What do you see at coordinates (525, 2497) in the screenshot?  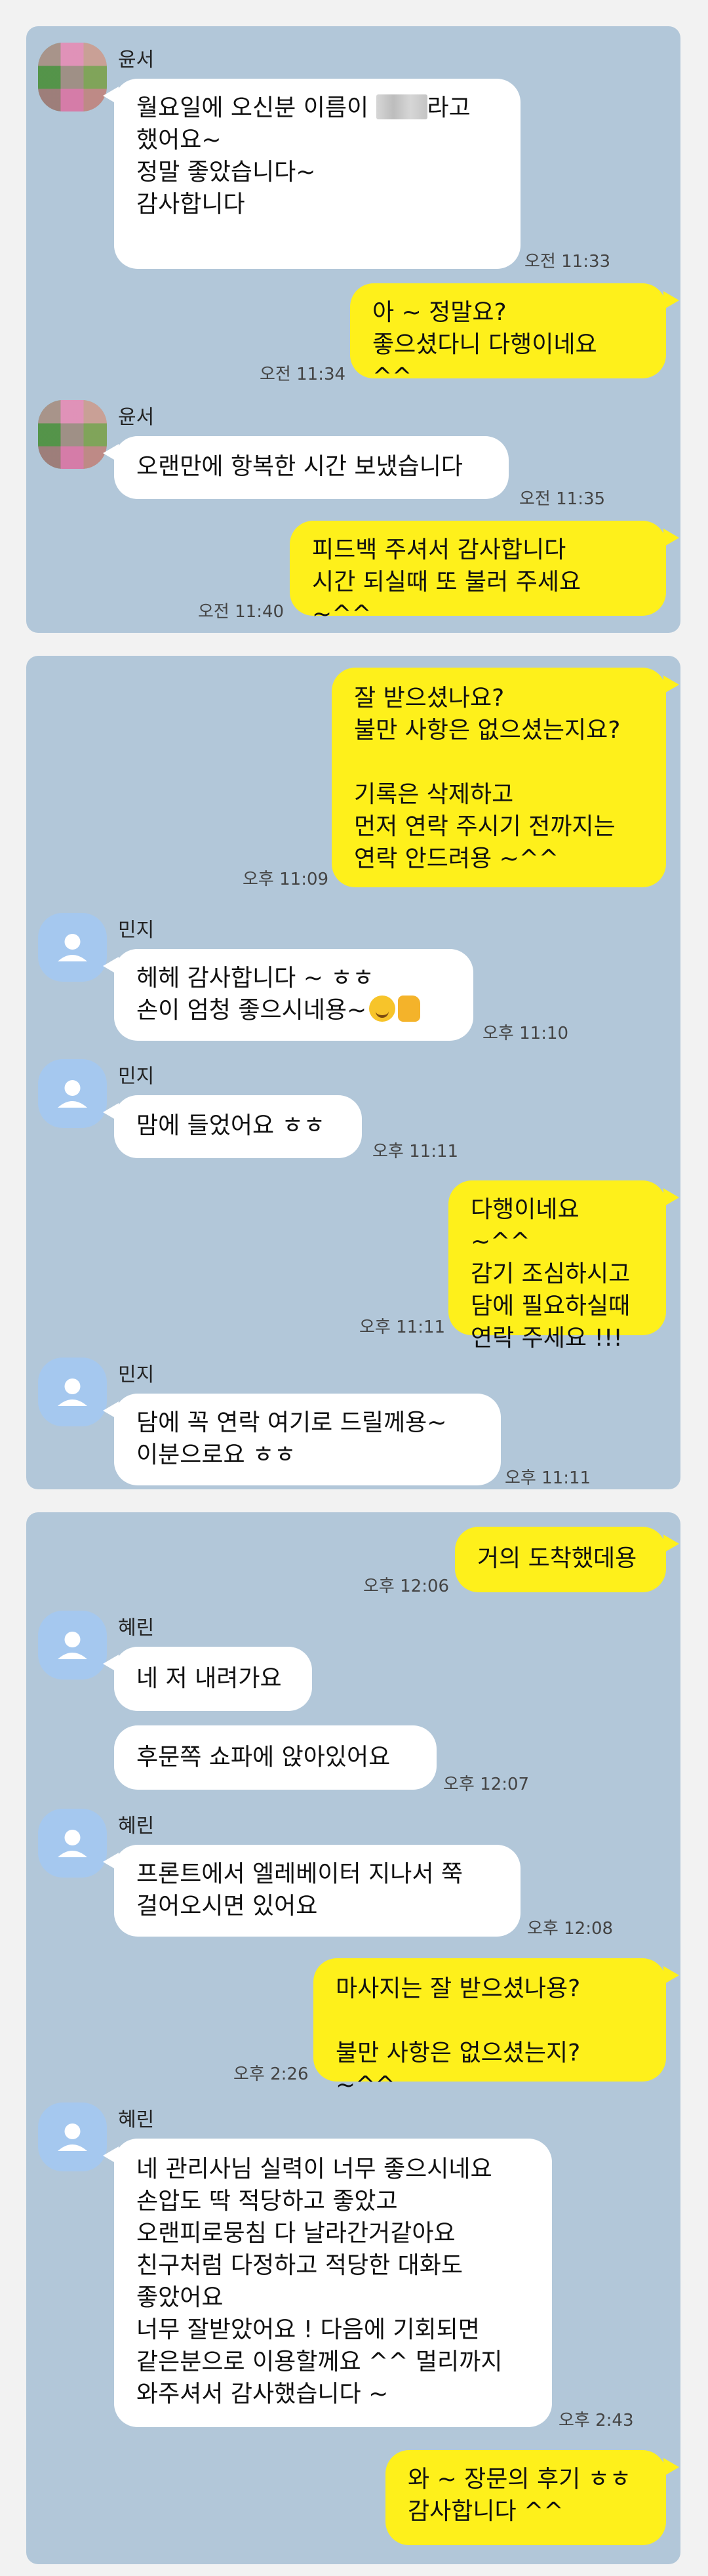 I see `message-bubble: 와 ~ 장문의 후기 ㅎㅎ 감사합니다 ^^` at bounding box center [525, 2497].